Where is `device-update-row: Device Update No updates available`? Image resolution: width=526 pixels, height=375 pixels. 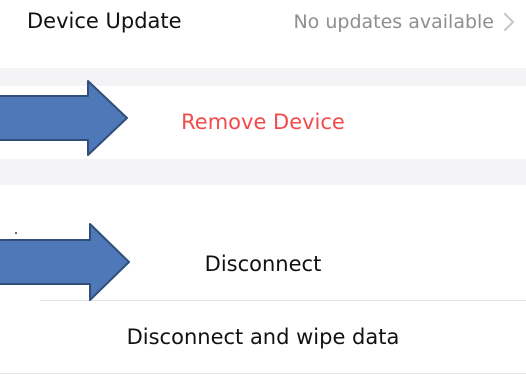
device-update-row: Device Update No updates available is located at coordinates (263, 23).